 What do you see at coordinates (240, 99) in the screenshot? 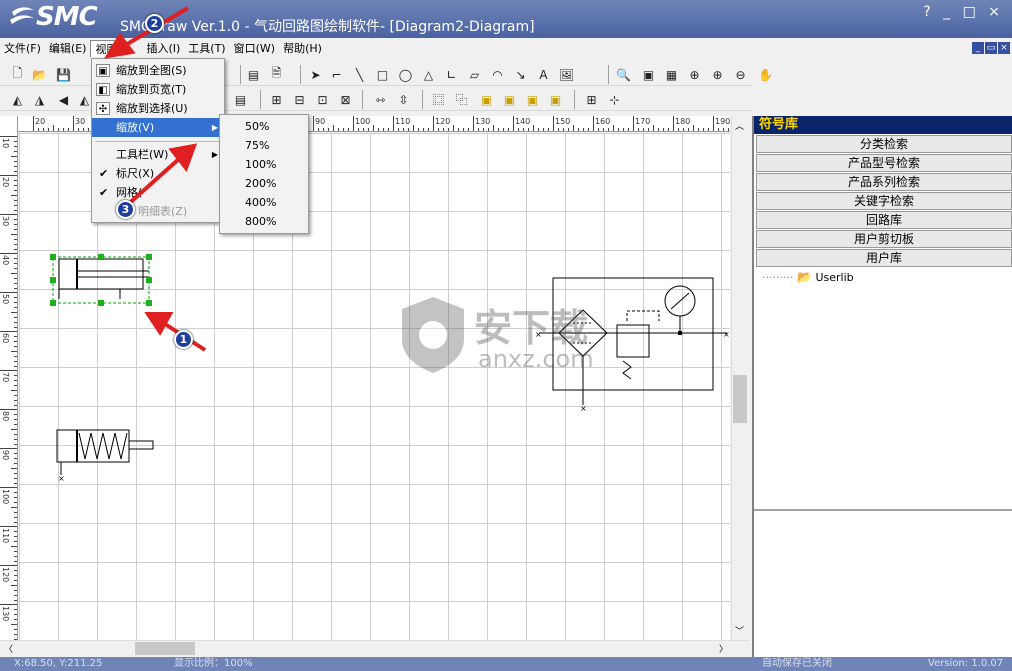
I see `align-icon: ▤` at bounding box center [240, 99].